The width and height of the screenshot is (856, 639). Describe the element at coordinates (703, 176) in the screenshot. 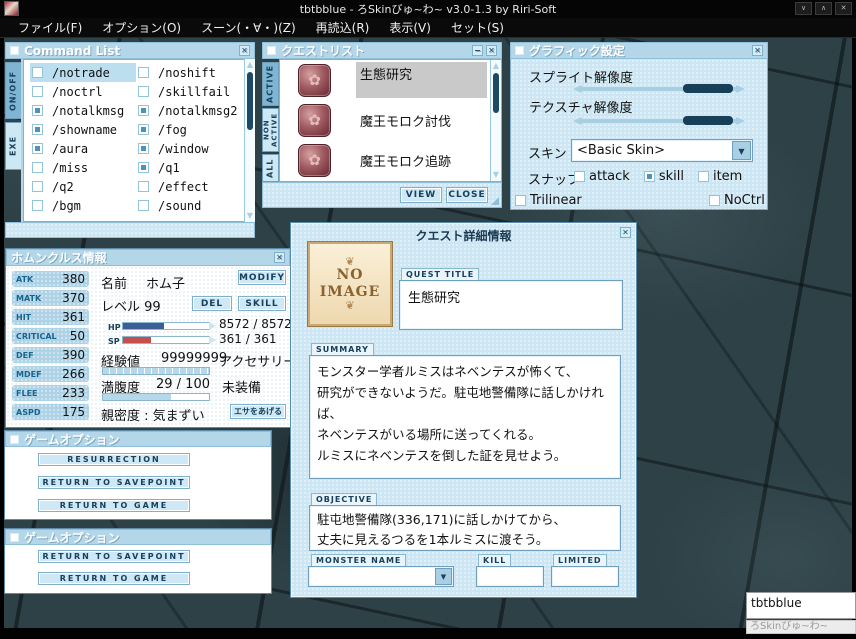

I see `snap-item-checkbox` at that location.